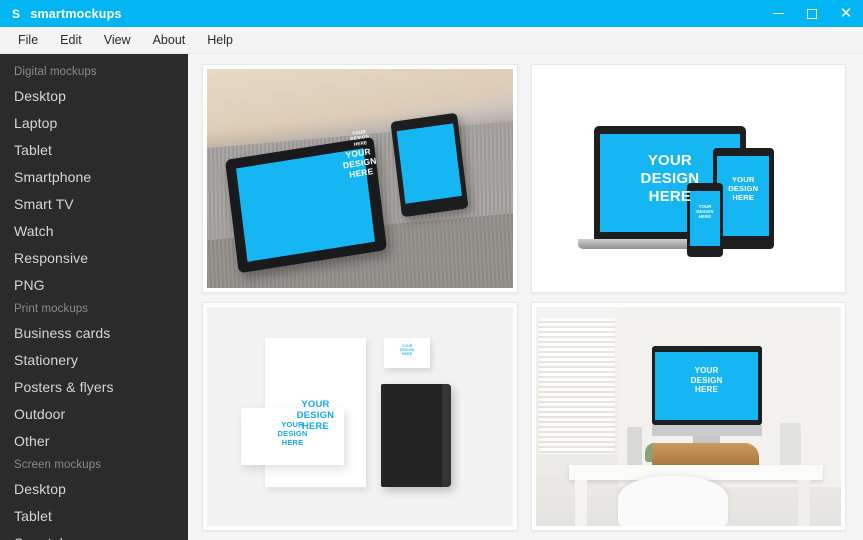 This screenshot has height=540, width=863. I want to click on close-icon: ✕, so click(846, 13).